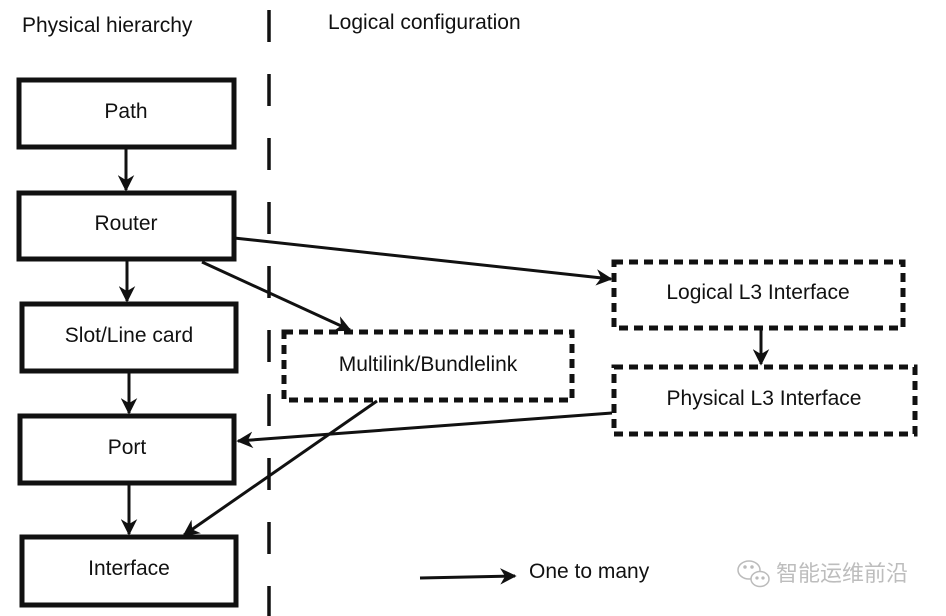 The width and height of the screenshot is (946, 616). I want to click on node-slot-line-card: Slot/Line card, so click(129, 337).